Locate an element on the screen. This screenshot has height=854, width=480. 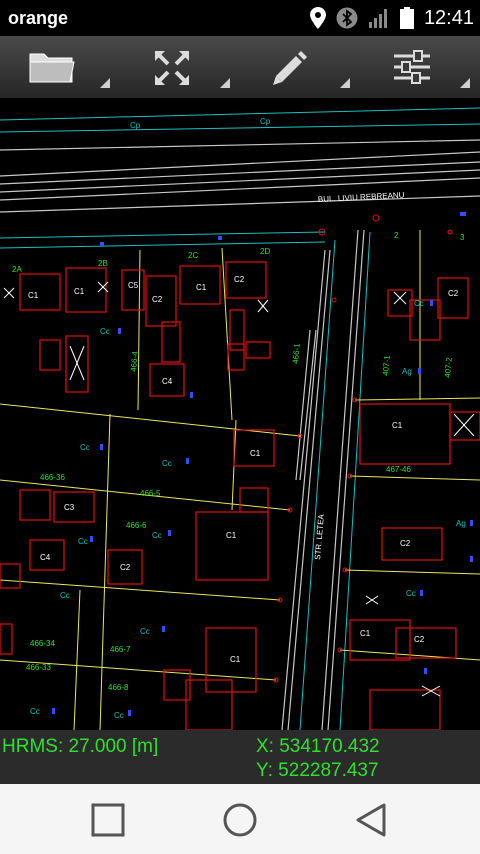
navigation-bar is located at coordinates (240, 819).